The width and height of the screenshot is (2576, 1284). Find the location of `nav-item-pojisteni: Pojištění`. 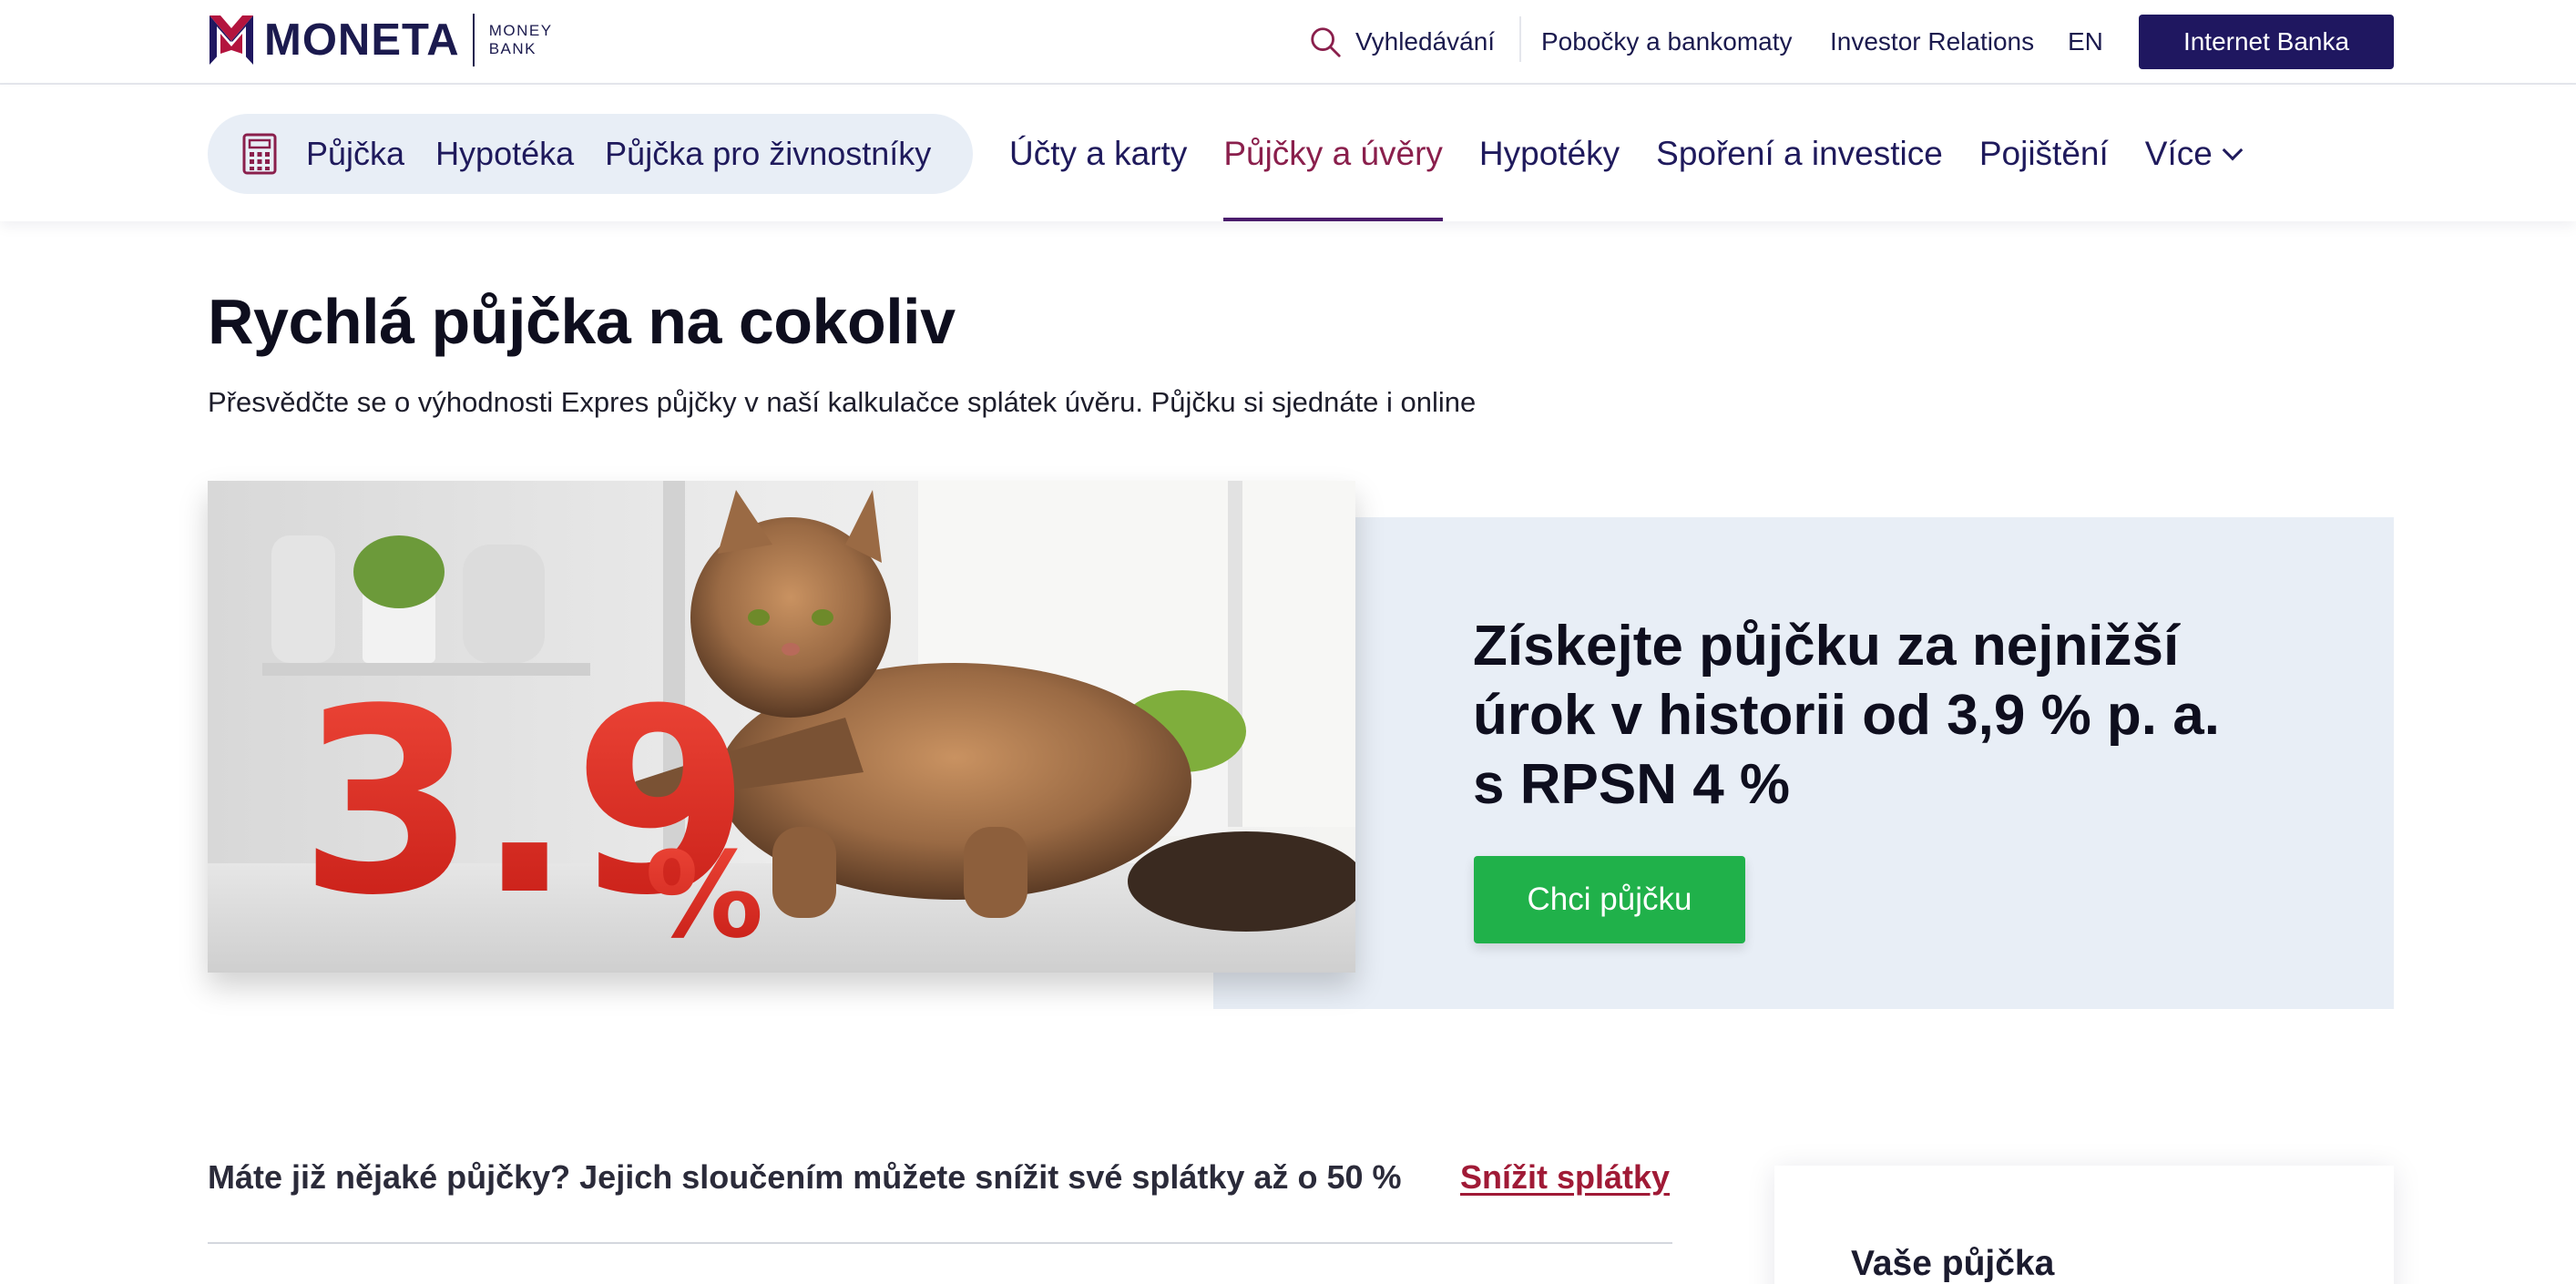

nav-item-pojisteni: Pojištění is located at coordinates (2044, 154).